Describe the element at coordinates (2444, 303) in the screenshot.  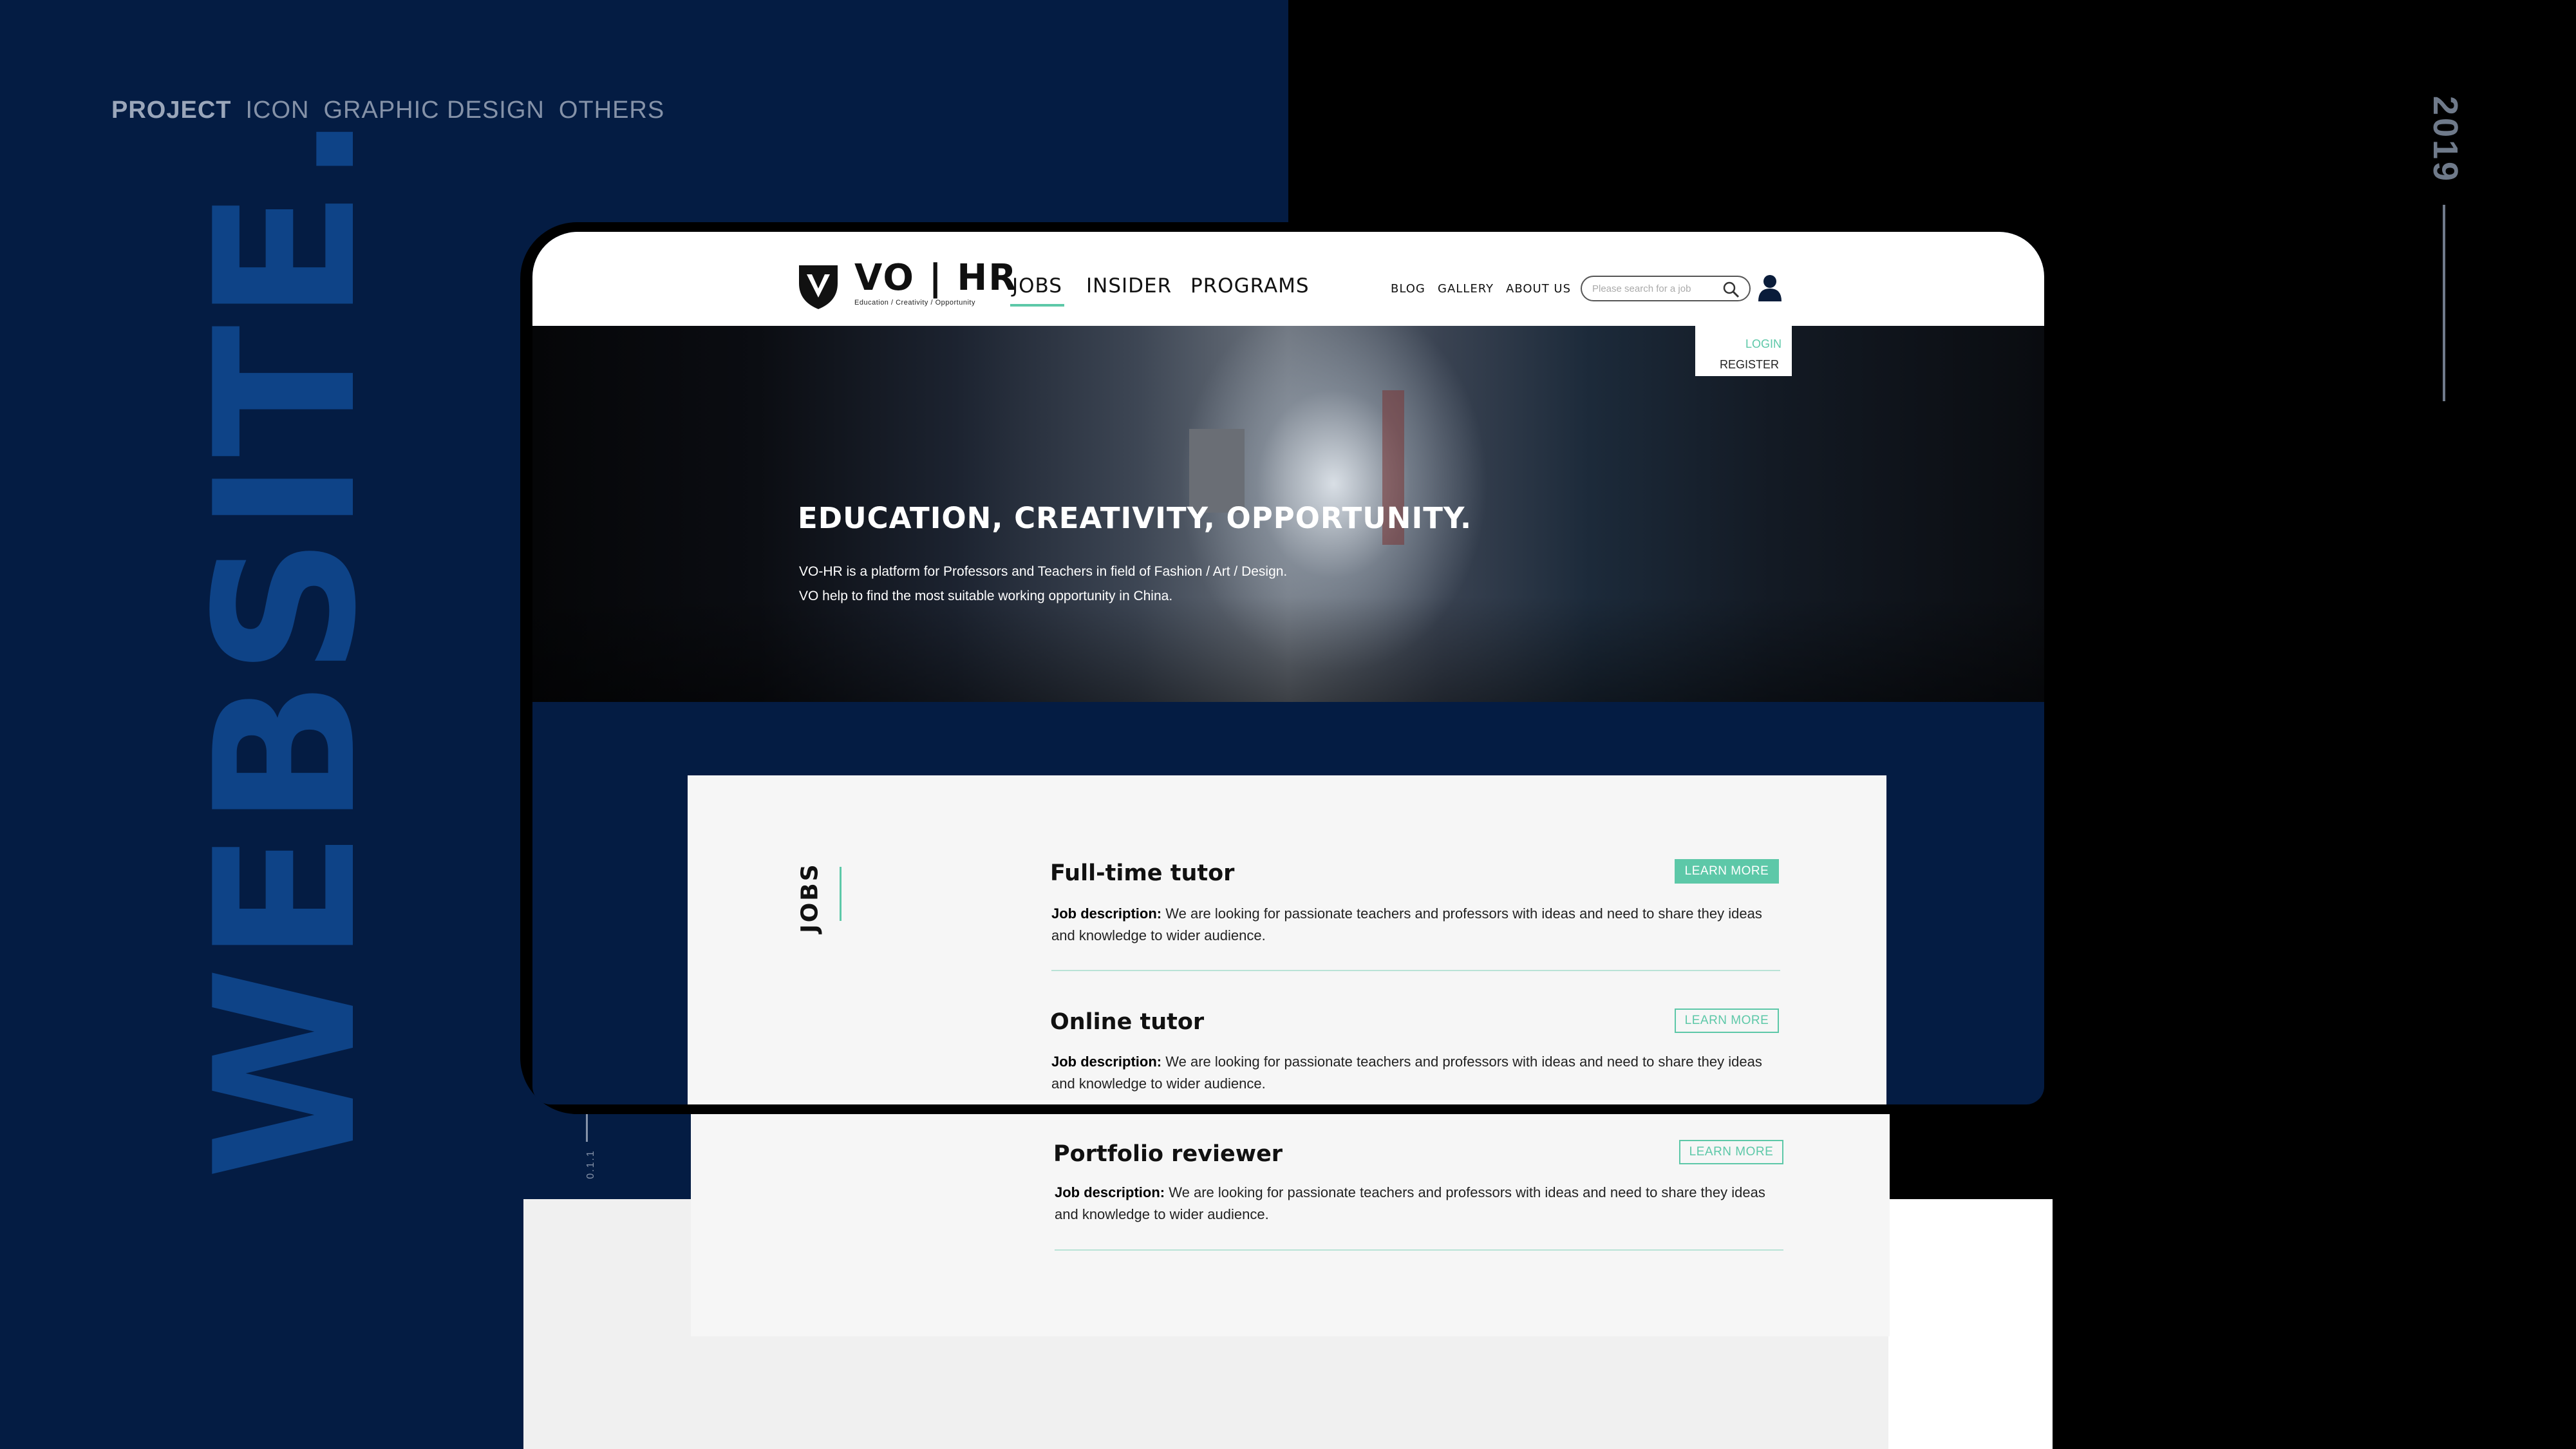
I see `year-divider` at that location.